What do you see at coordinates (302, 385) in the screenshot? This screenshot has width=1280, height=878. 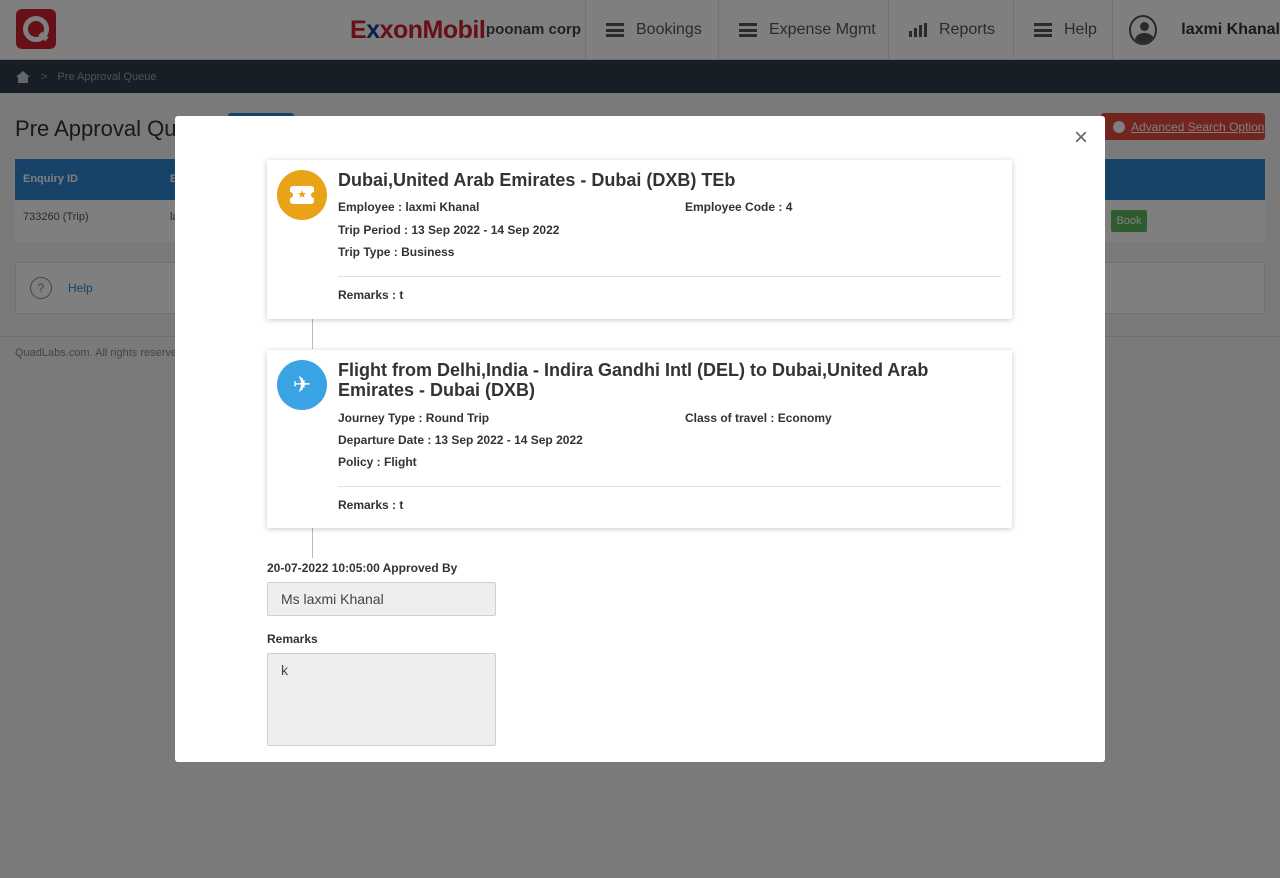 I see `airplane-icon: ✈` at bounding box center [302, 385].